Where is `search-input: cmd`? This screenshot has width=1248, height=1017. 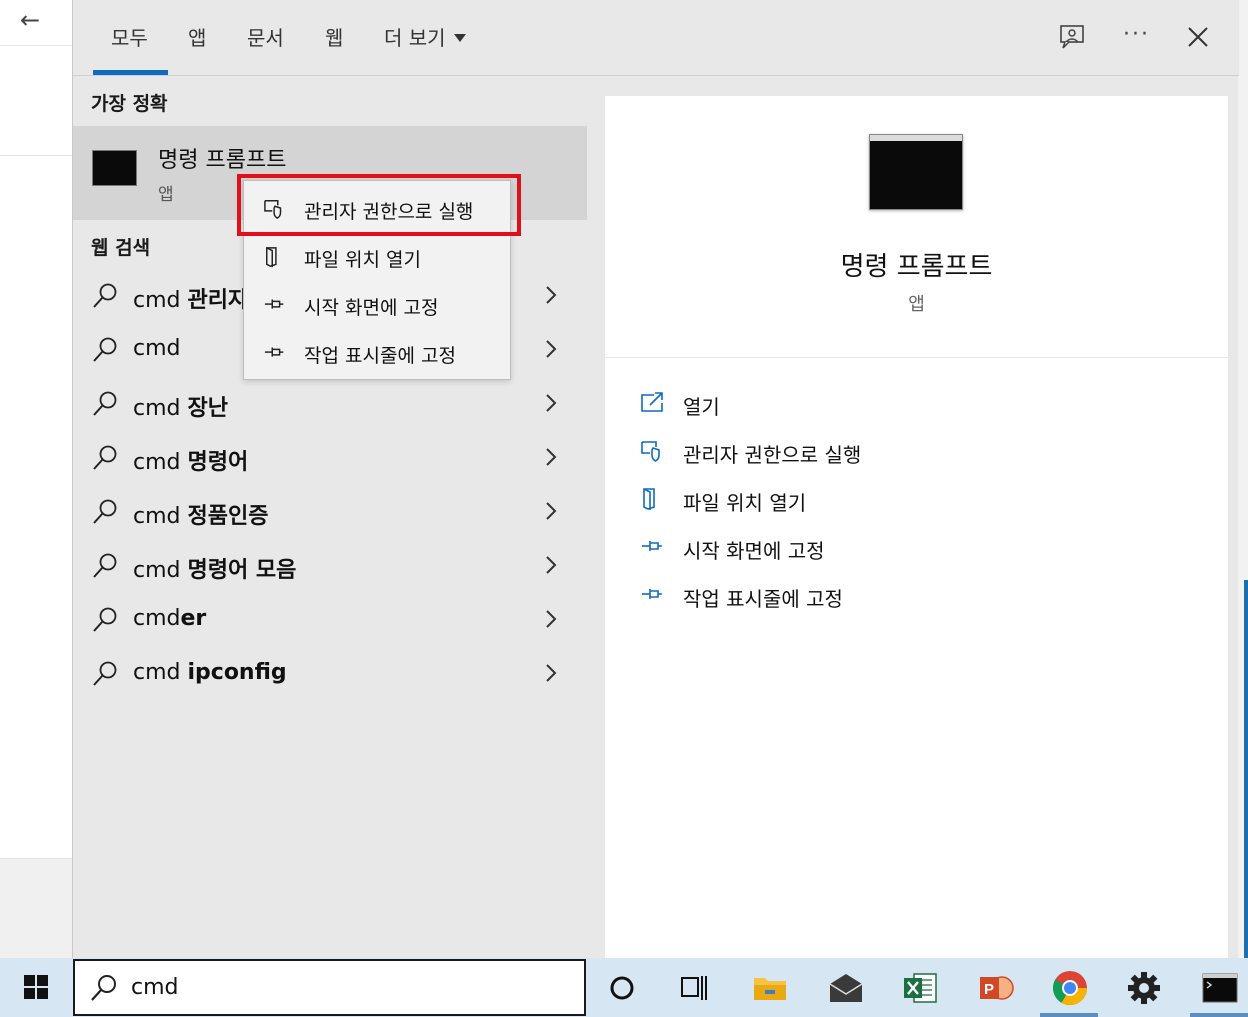 search-input: cmd is located at coordinates (155, 987).